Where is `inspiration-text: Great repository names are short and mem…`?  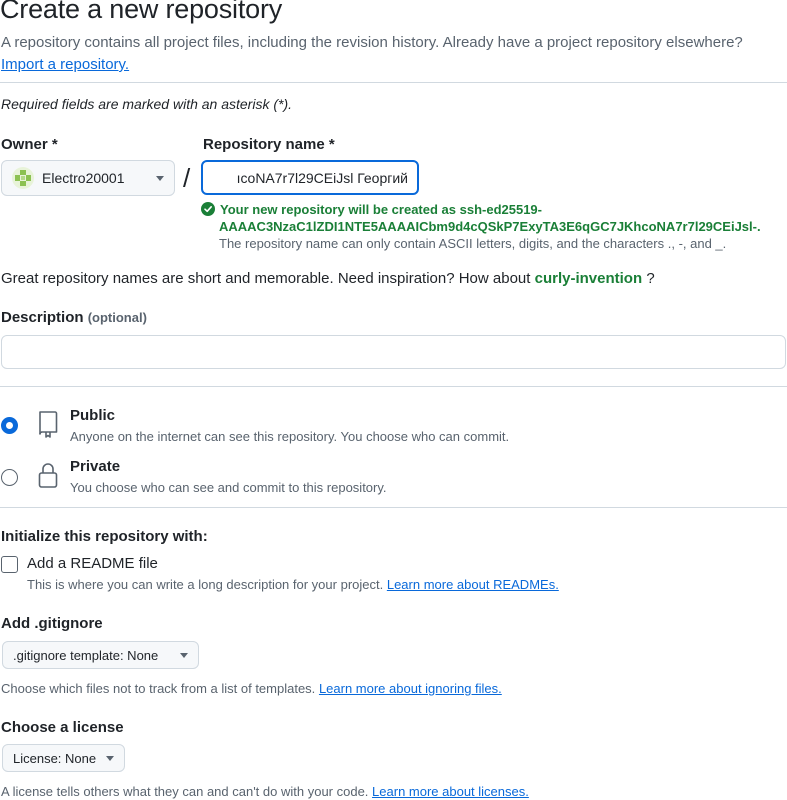
inspiration-text: Great repository names are short and mem… is located at coordinates (266, 278).